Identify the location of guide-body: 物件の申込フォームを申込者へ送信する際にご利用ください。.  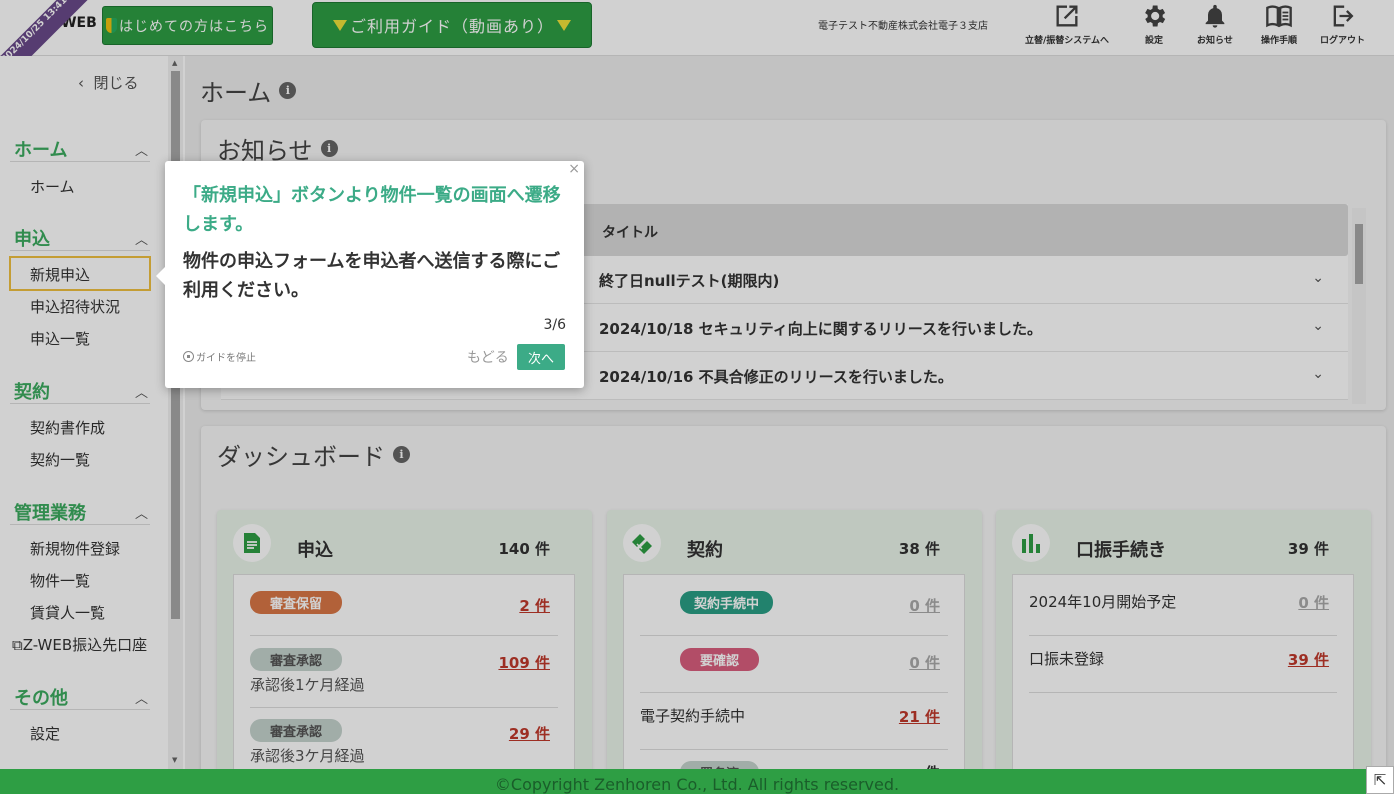
(372, 276).